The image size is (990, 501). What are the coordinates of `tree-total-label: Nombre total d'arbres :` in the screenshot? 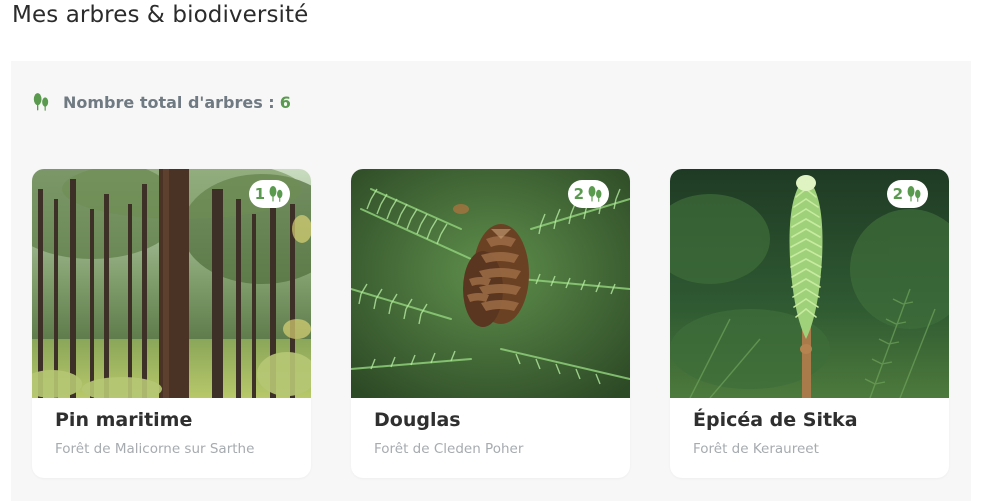 It's located at (169, 102).